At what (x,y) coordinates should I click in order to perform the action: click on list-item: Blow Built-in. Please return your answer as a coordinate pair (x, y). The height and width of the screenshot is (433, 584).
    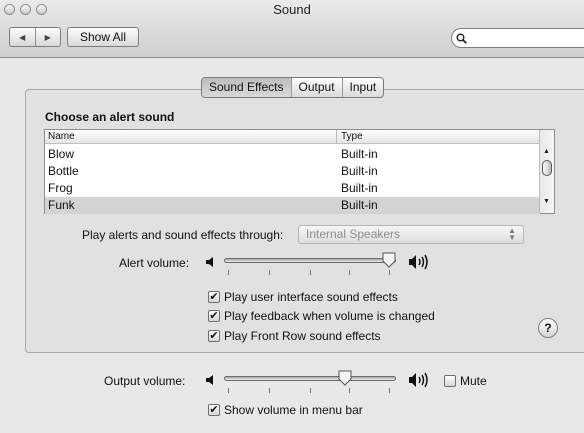
    Looking at the image, I should click on (292, 154).